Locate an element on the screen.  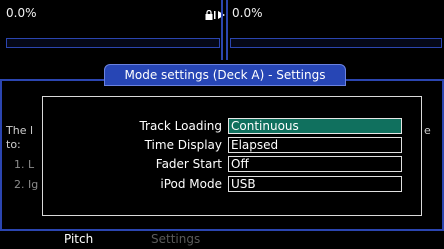
setting-value-track-loading: Continuous is located at coordinates (315, 126).